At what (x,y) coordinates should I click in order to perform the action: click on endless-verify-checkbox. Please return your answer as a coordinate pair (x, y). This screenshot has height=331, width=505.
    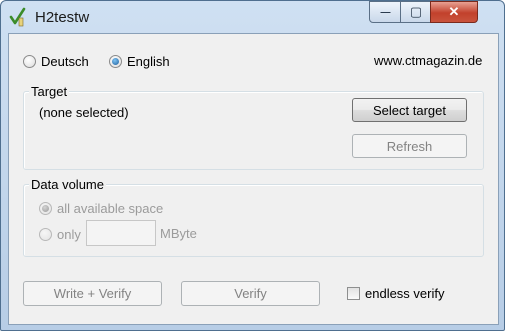
    Looking at the image, I should click on (353, 293).